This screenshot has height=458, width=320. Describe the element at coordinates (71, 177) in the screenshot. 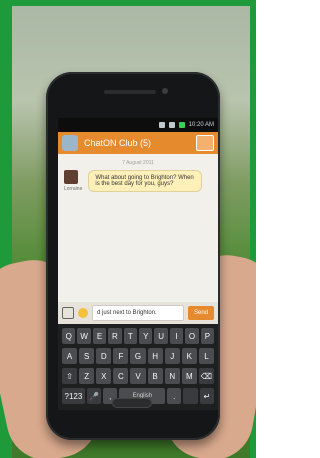

I see `sender-avatar` at that location.